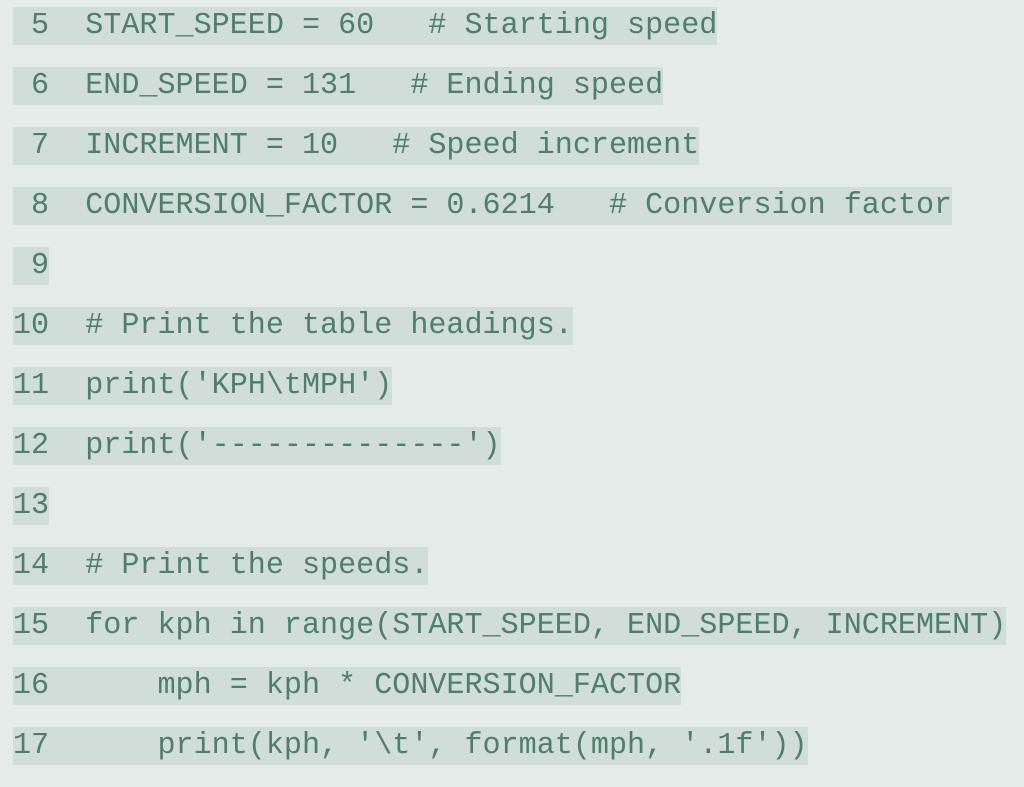  Describe the element at coordinates (518, 457) in the screenshot. I see `code-line: 12 print('--------------')` at that location.